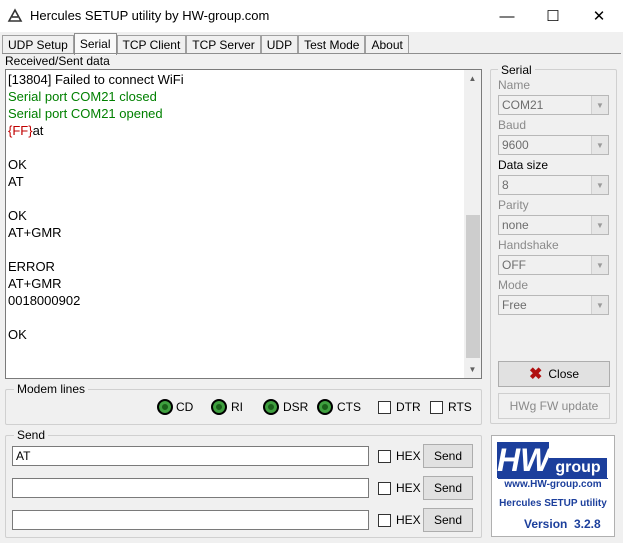  What do you see at coordinates (513, 285) in the screenshot?
I see `serial-field-label: Mode` at bounding box center [513, 285].